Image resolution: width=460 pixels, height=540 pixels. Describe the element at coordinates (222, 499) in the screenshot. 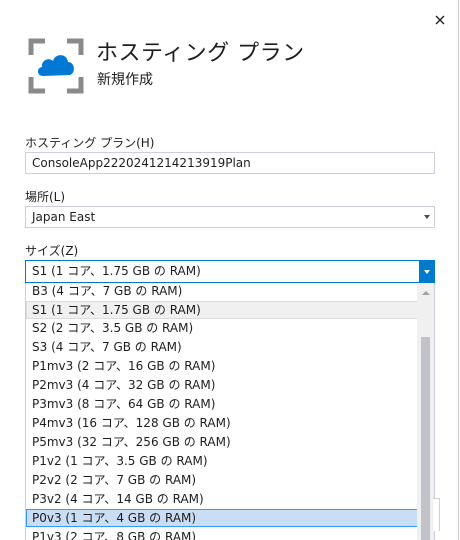

I see `list-item: P3v2 (4 コア、14 GB の RAM)` at that location.